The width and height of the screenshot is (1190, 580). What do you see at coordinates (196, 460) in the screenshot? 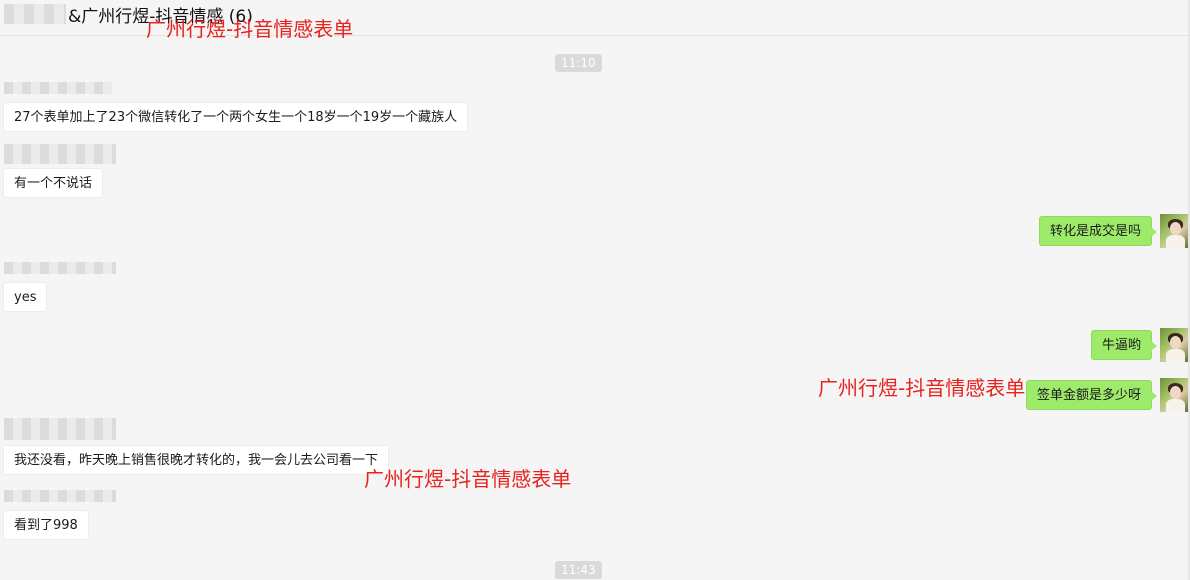
I see `message-bubble: 我还没看，昨天晚上销售很晚才转化的，我一会儿去公司看一下` at bounding box center [196, 460].